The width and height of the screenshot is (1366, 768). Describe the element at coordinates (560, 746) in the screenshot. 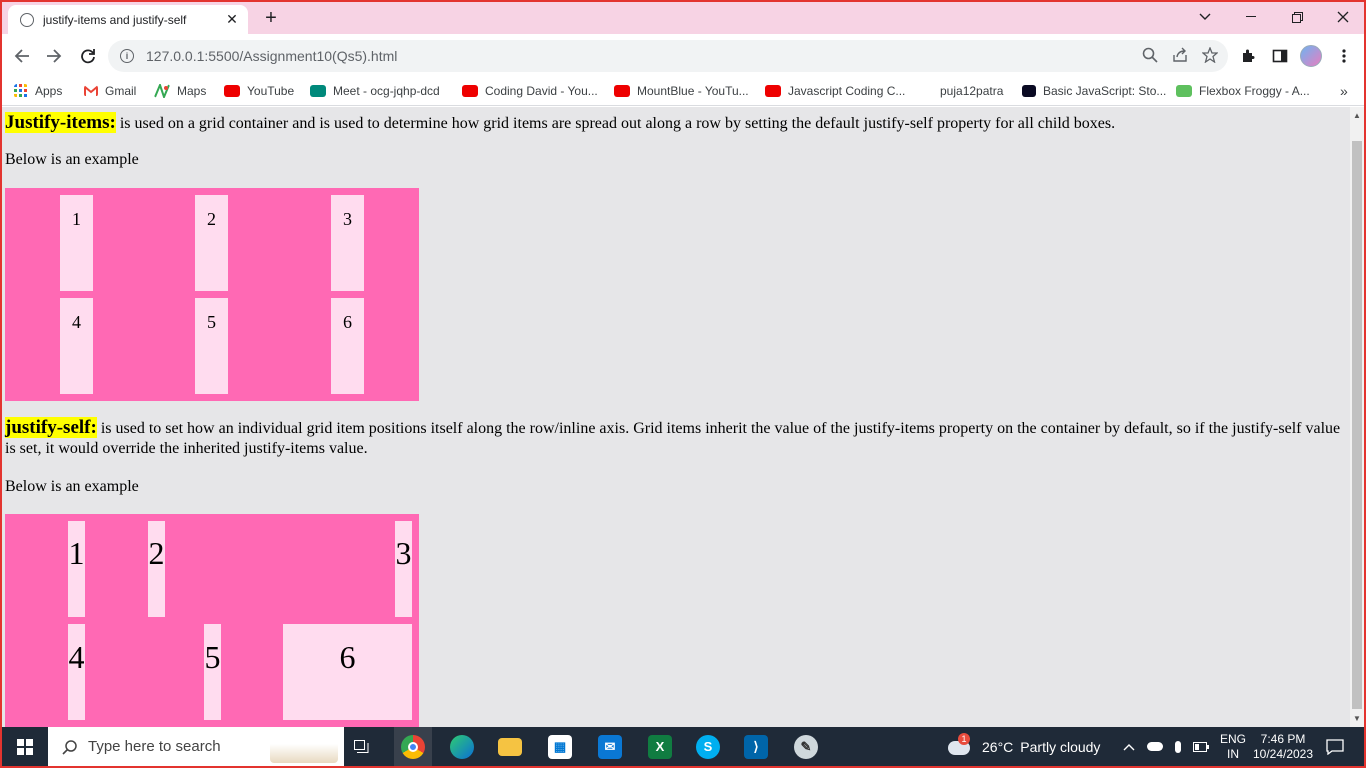

I see `store-icon: ▦` at that location.